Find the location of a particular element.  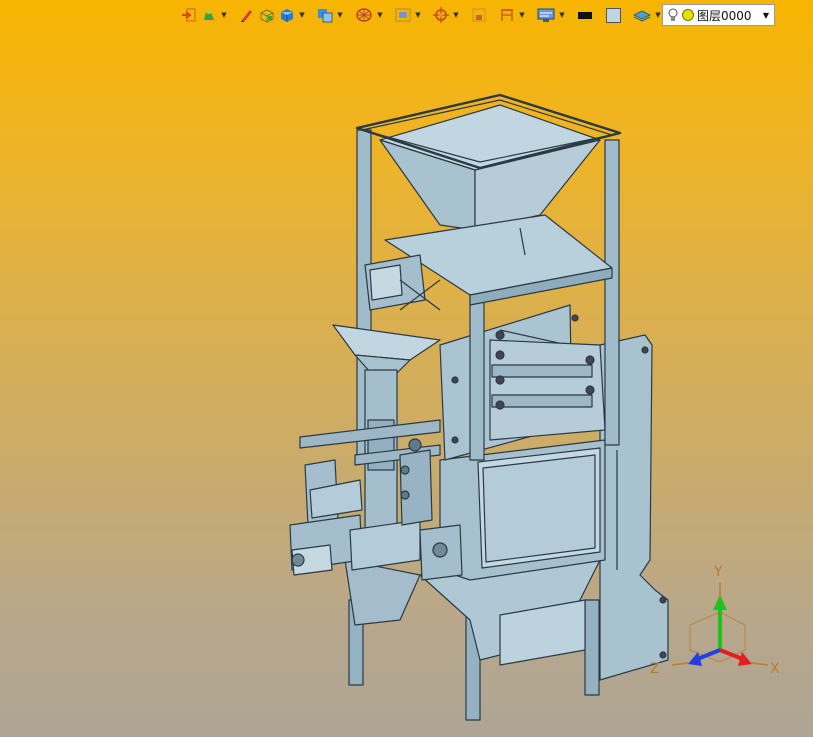

axis-x-label: X is located at coordinates (775, 669).